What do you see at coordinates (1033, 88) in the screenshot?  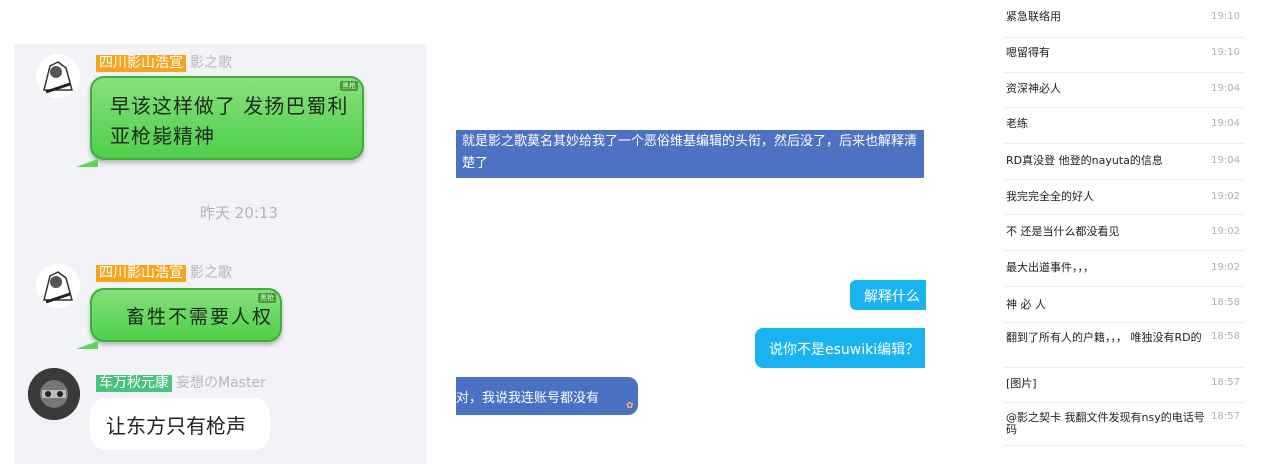 I see `list-item-text: 资深神必人` at bounding box center [1033, 88].